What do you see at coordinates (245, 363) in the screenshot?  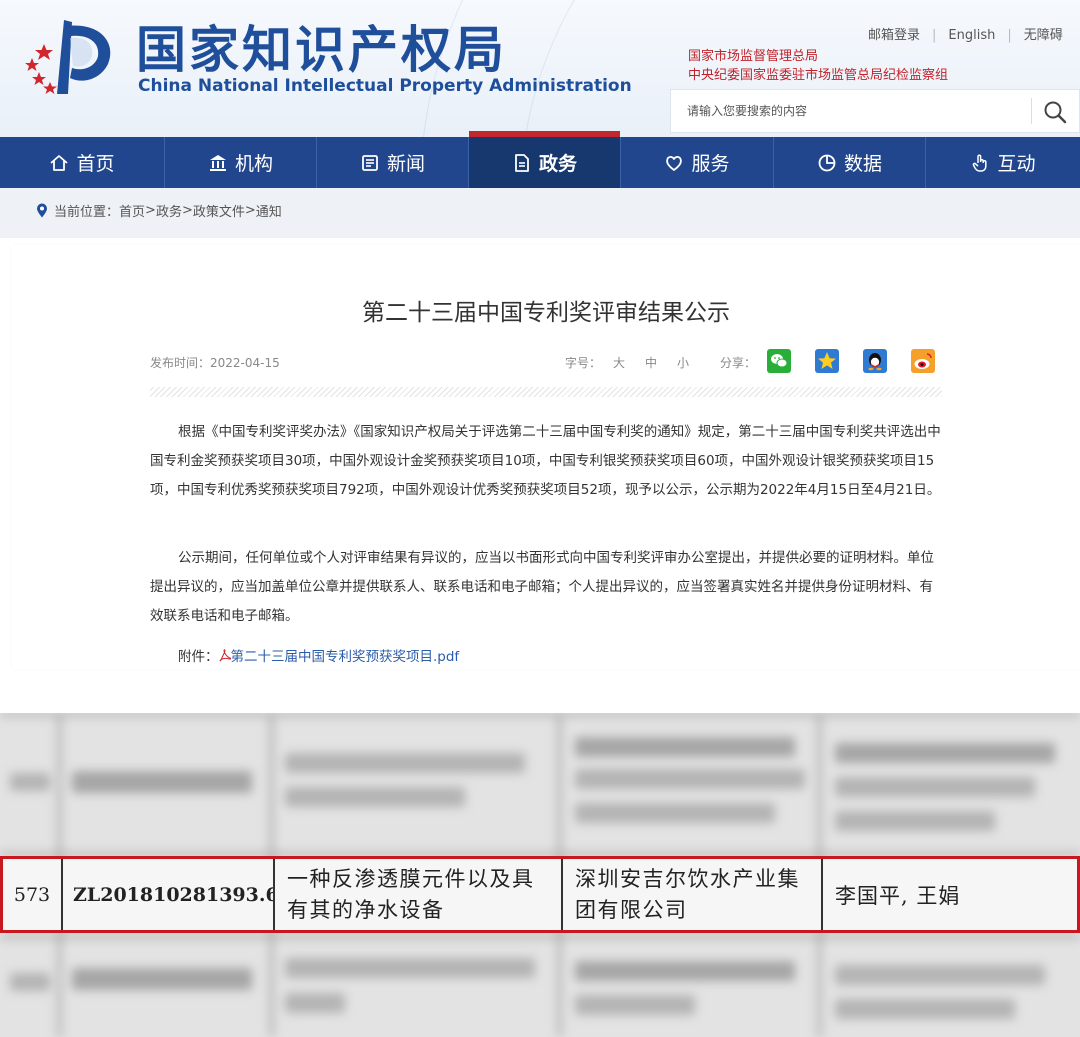 I see `publish-date: 2022-04-15` at bounding box center [245, 363].